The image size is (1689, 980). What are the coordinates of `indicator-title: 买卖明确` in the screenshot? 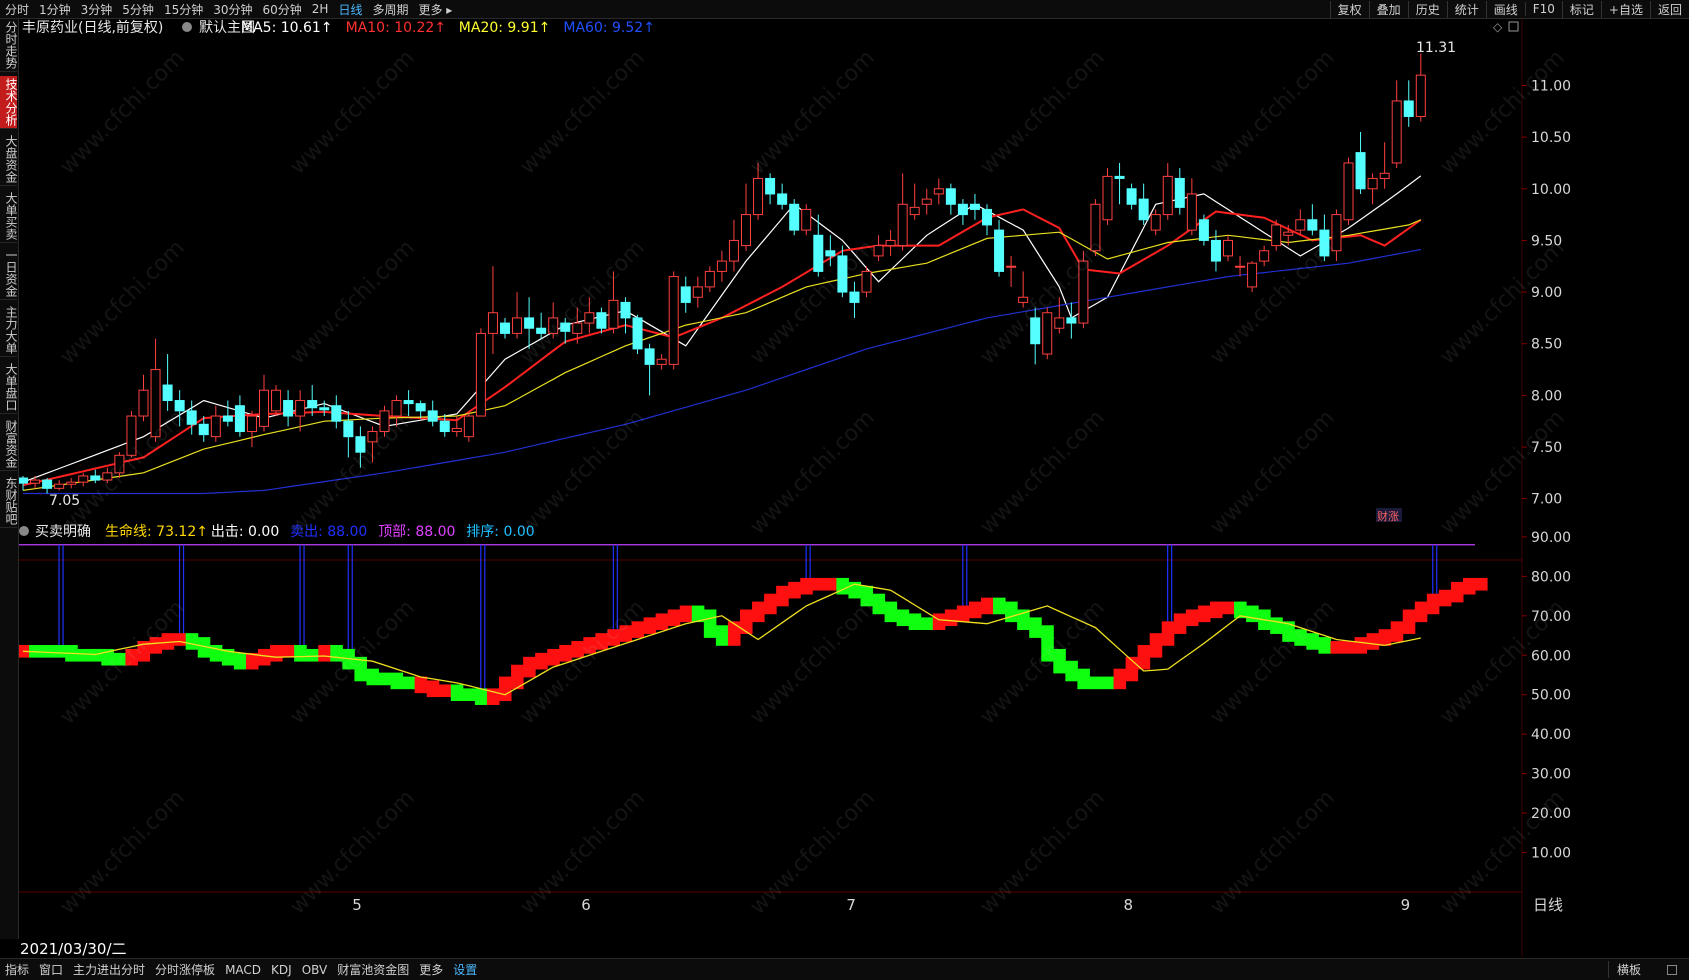 It's located at (63, 532).